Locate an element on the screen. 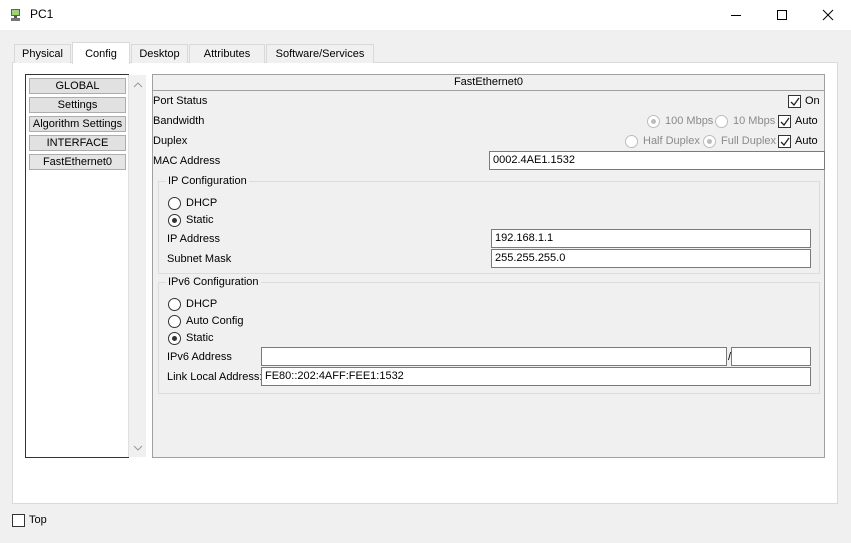  sidebar-scrollbar is located at coordinates (137, 266).